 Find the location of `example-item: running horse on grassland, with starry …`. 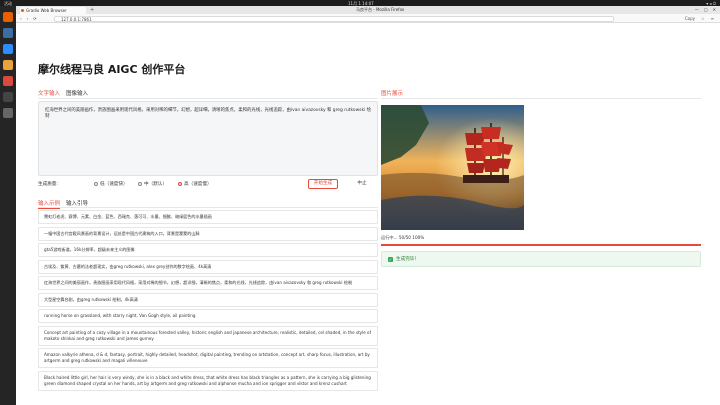

example-item: running horse on grassland, with starry … is located at coordinates (208, 316).